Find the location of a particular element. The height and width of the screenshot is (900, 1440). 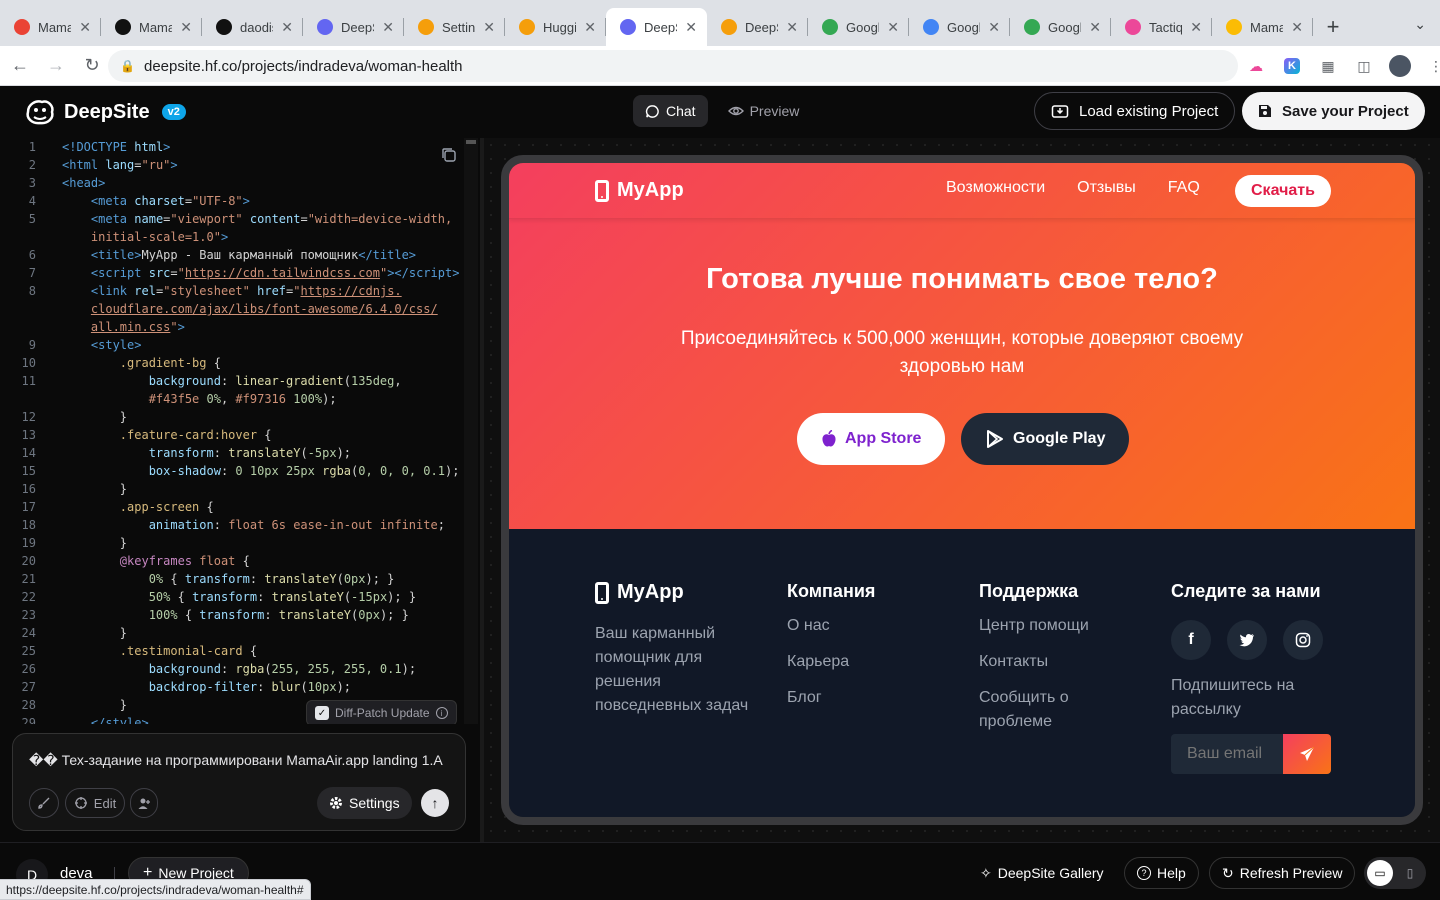

desktop-view-icon: ▭ is located at coordinates (1380, 873).